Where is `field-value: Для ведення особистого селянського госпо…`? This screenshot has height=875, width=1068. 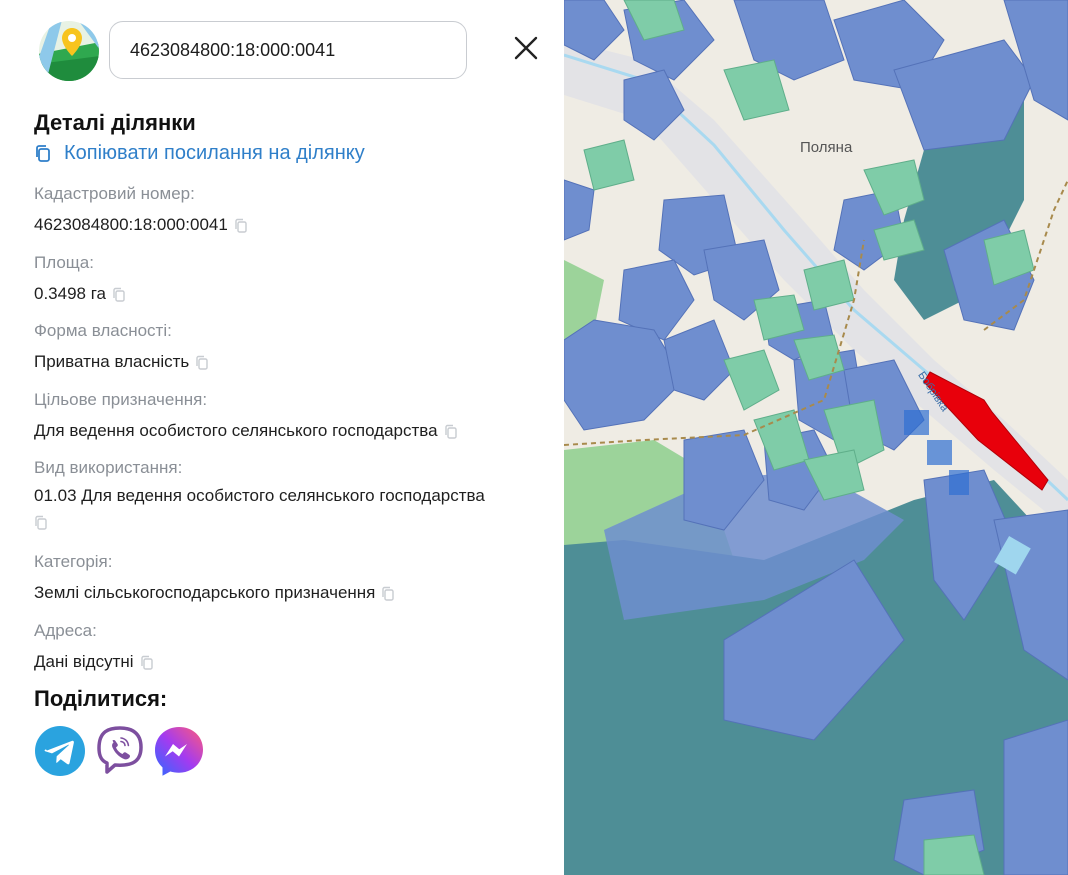 field-value: Для ведення особистого селянського госпо… is located at coordinates (246, 431).